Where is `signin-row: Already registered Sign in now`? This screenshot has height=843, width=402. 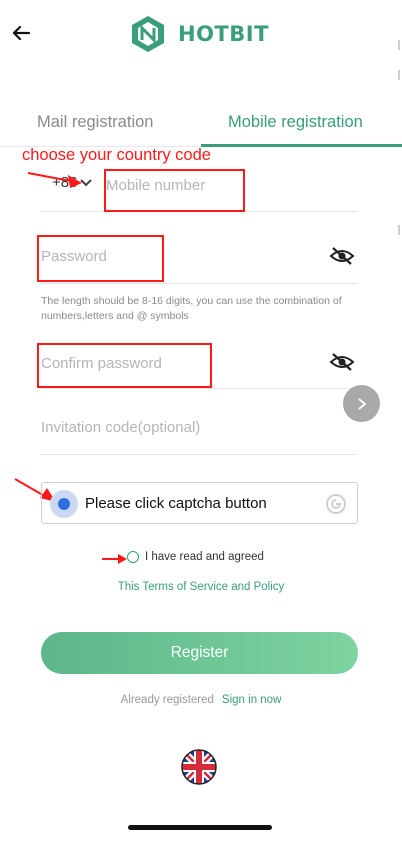 signin-row: Already registered Sign in now is located at coordinates (201, 700).